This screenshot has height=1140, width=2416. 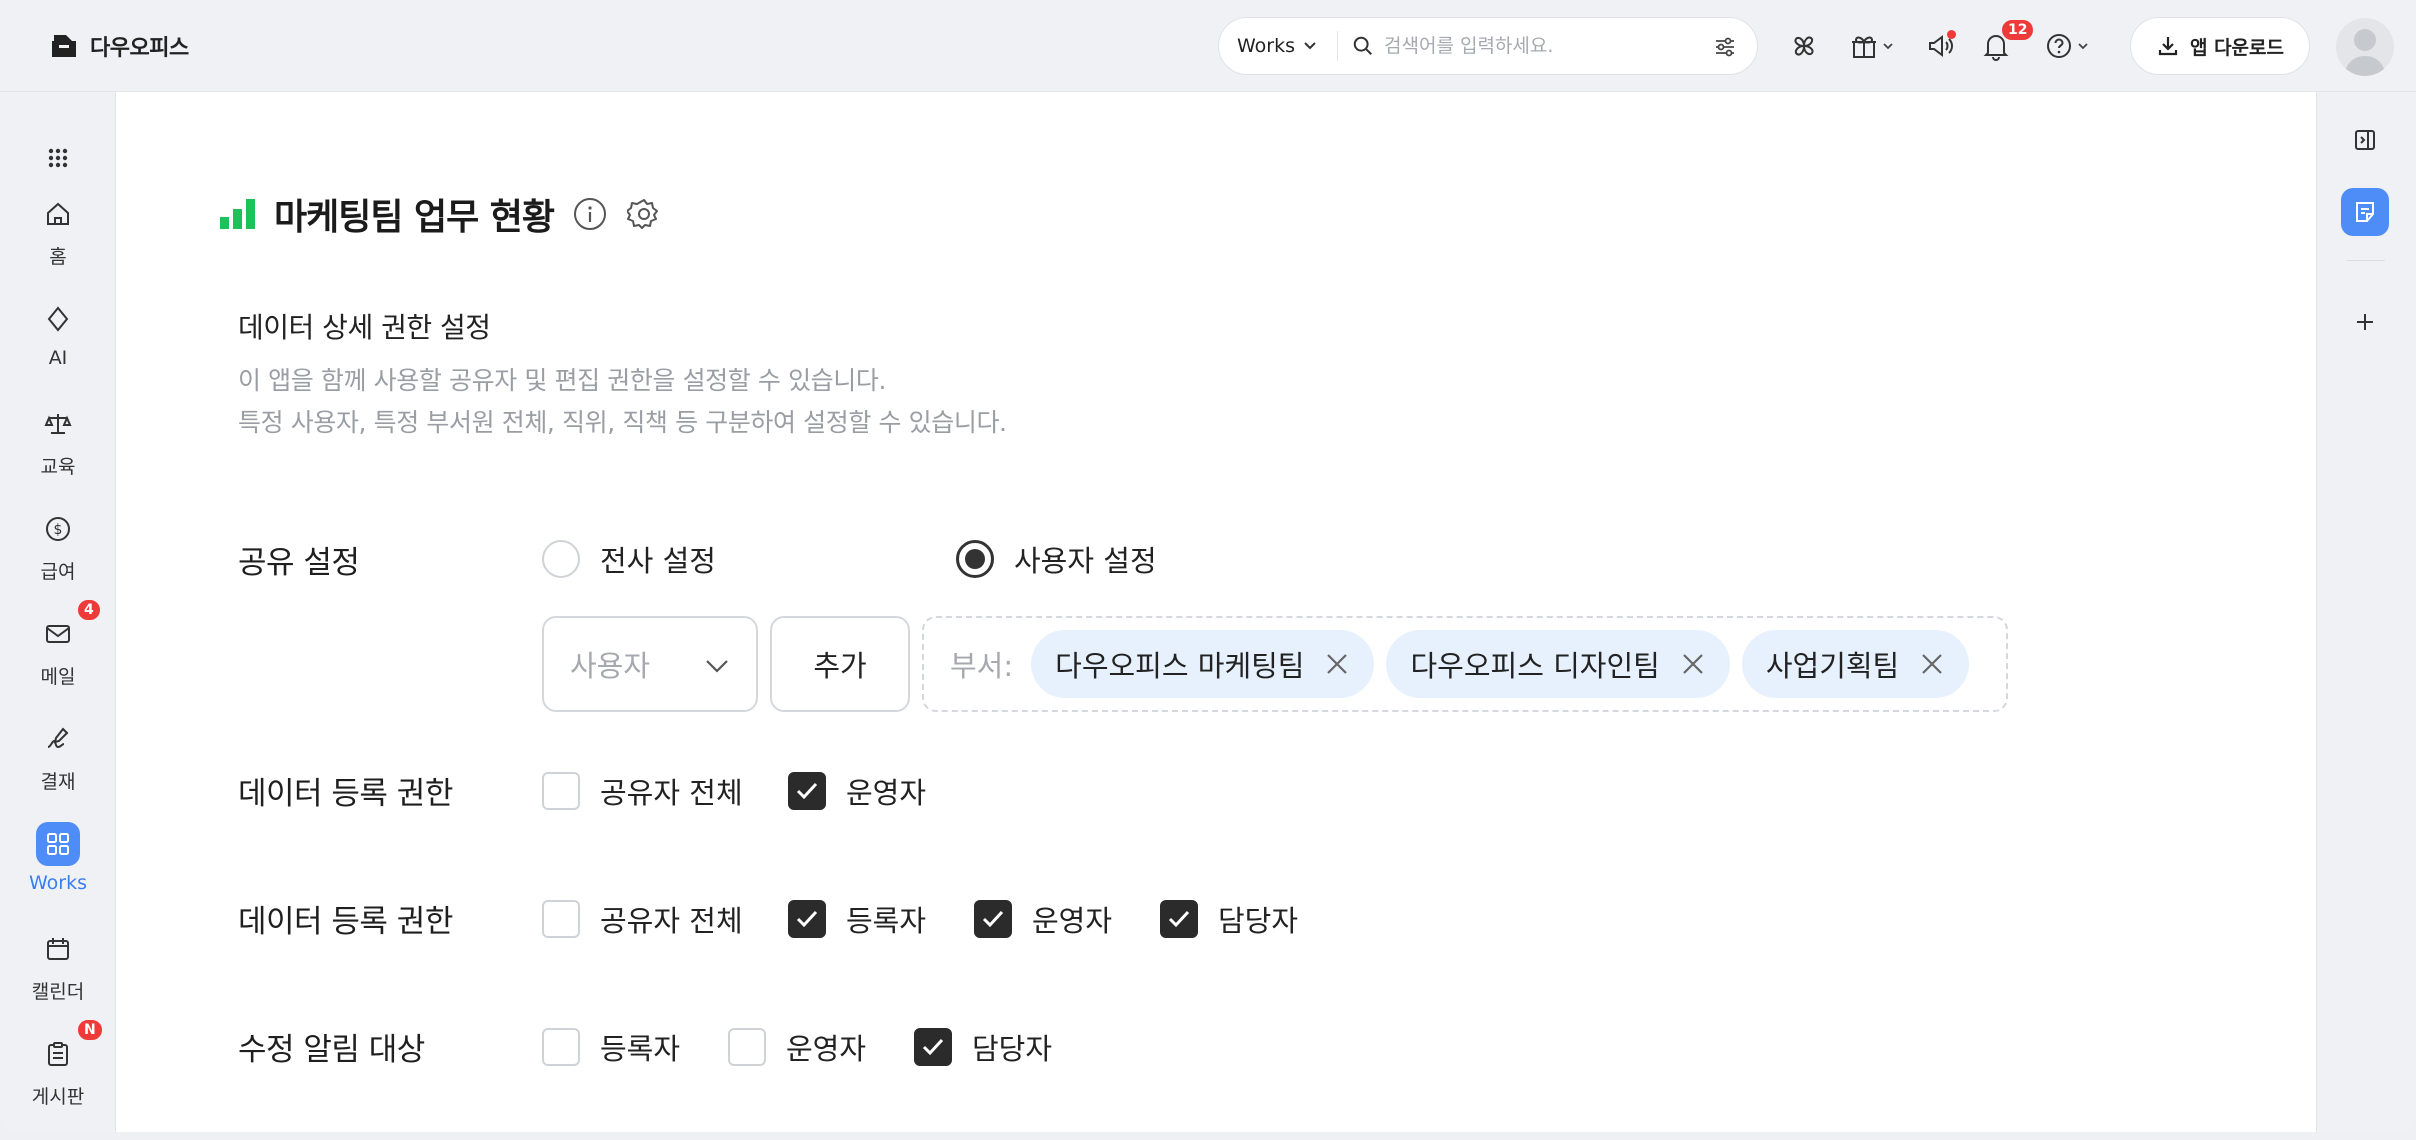 What do you see at coordinates (610, 666) in the screenshot?
I see `select-value: 사용자` at bounding box center [610, 666].